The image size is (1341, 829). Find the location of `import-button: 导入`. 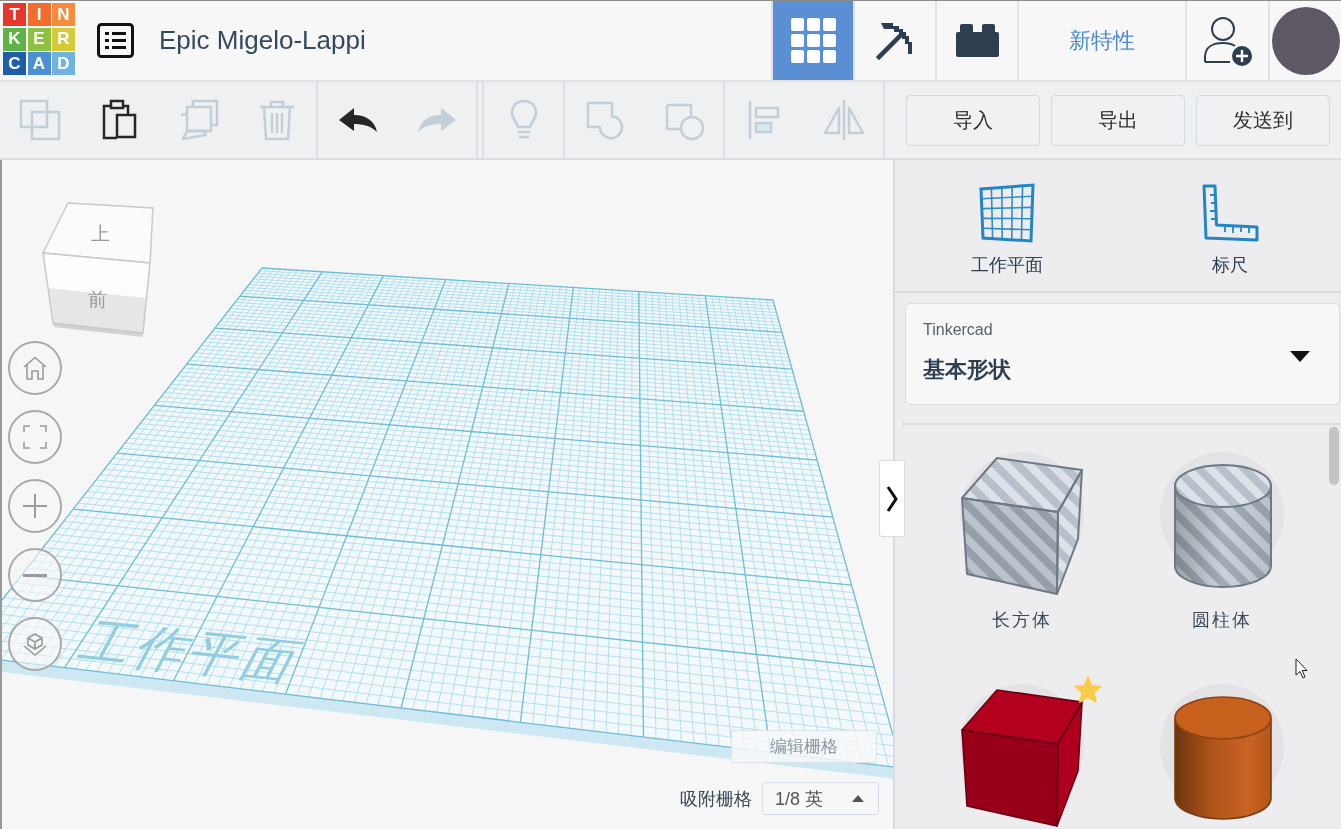

import-button: 导入 is located at coordinates (973, 120).